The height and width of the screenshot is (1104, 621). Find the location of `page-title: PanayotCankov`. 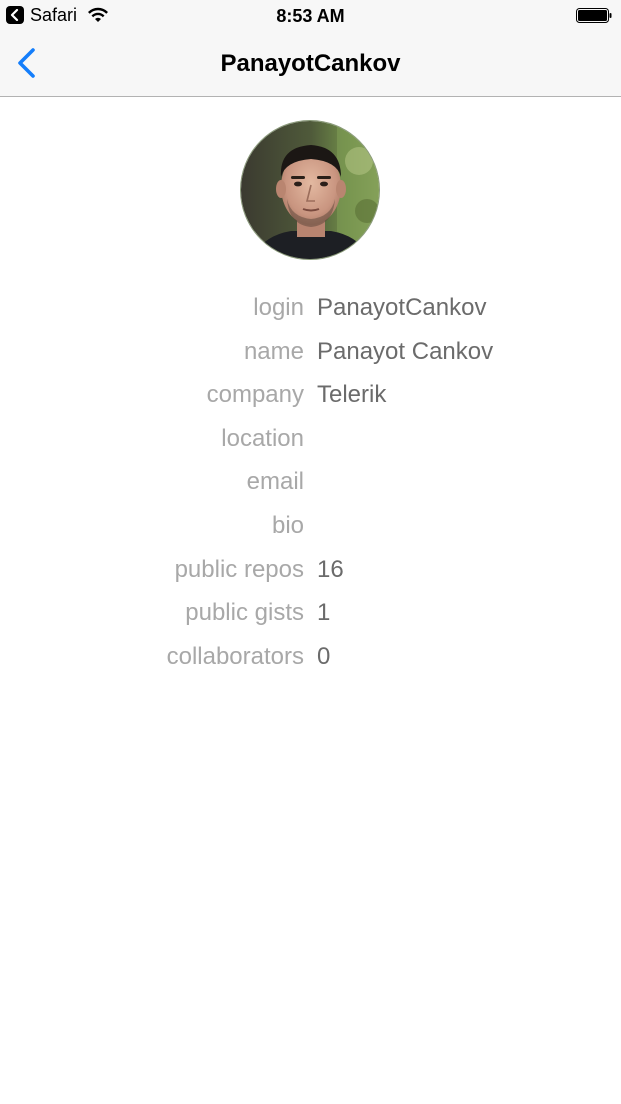

page-title: PanayotCankov is located at coordinates (310, 63).